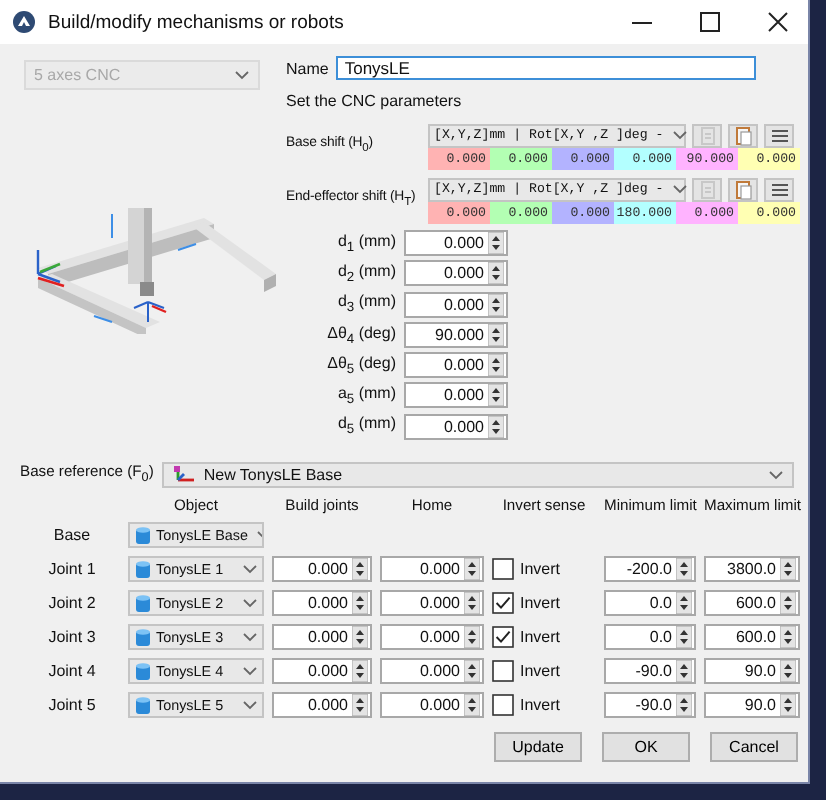  I want to click on window-title: Build/modify mechanisms or robots, so click(196, 22).